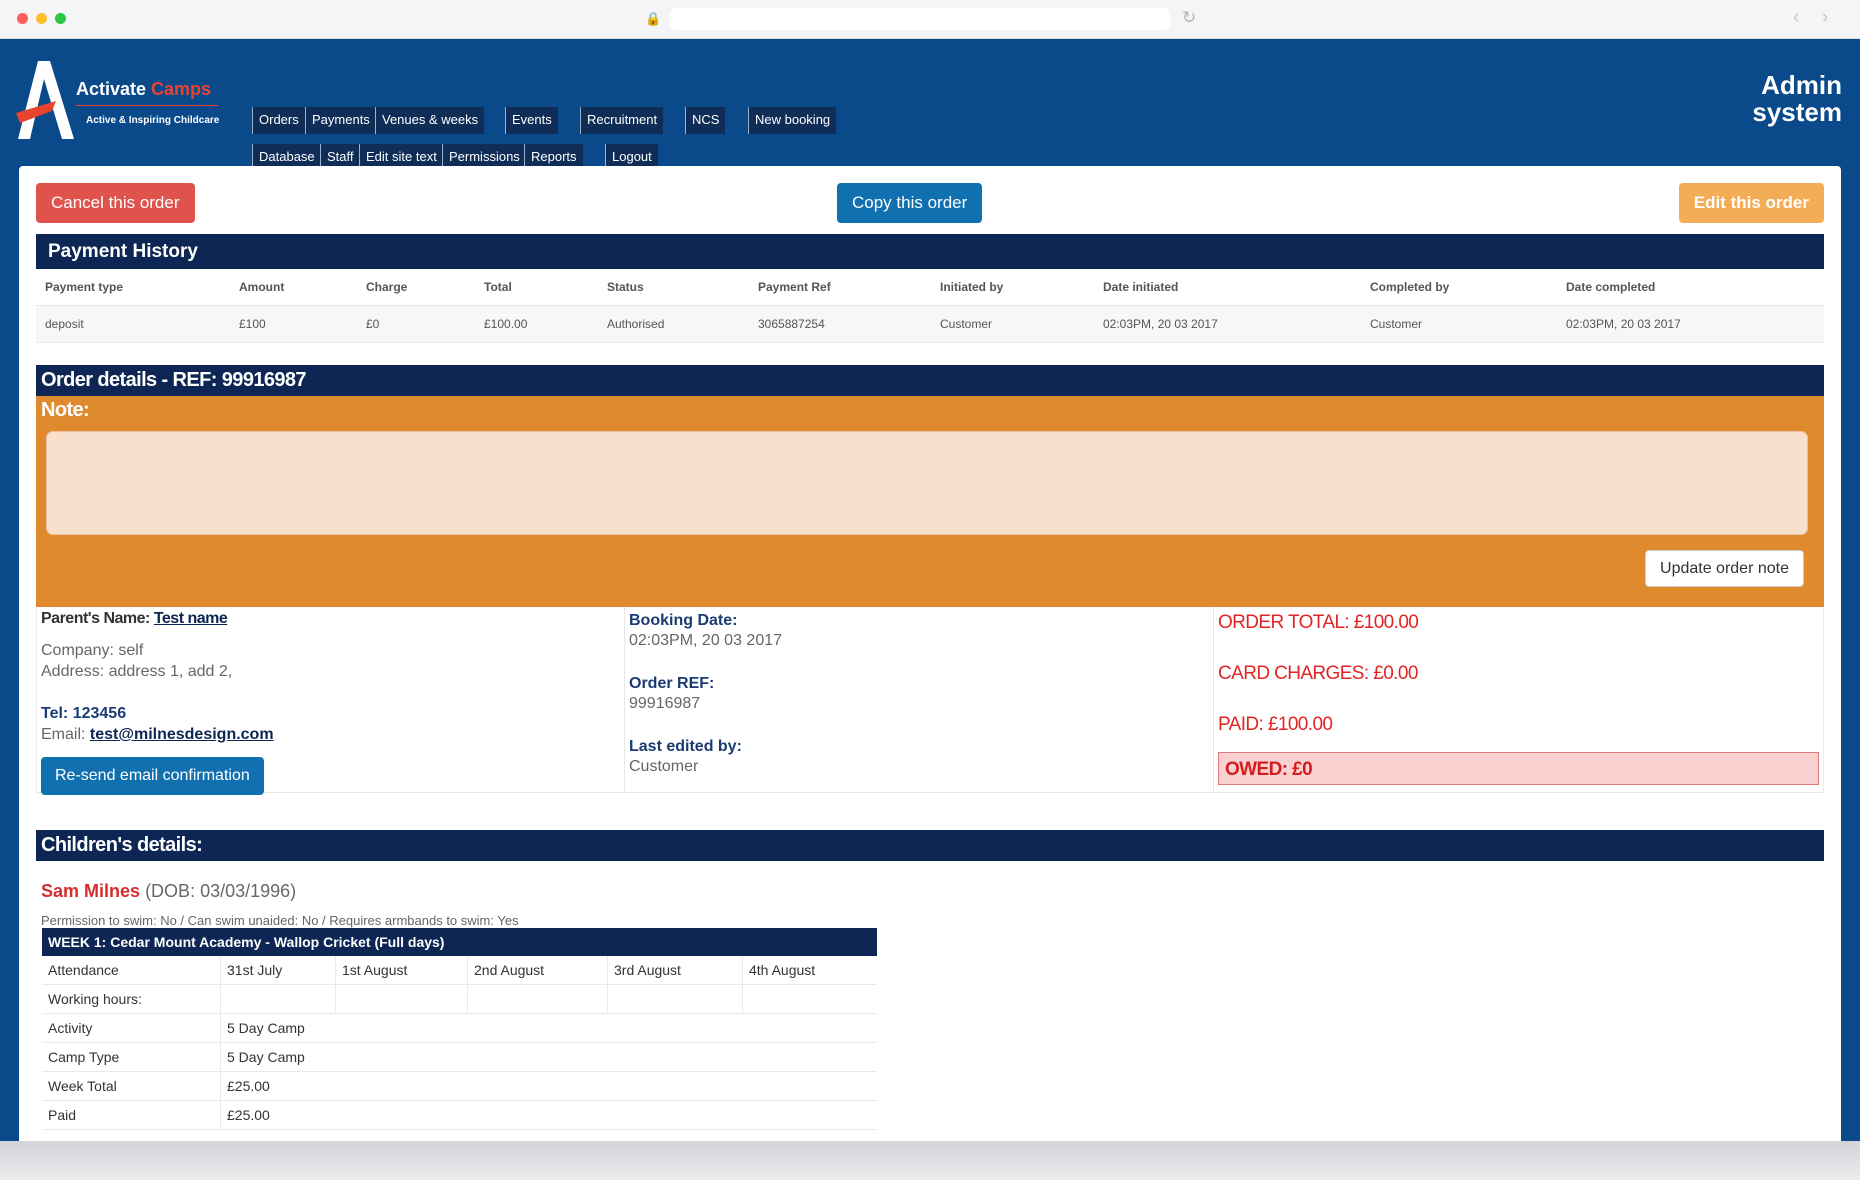 The width and height of the screenshot is (1860, 1180). Describe the element at coordinates (1141, 287) in the screenshot. I see `column-header: Date initiated` at that location.